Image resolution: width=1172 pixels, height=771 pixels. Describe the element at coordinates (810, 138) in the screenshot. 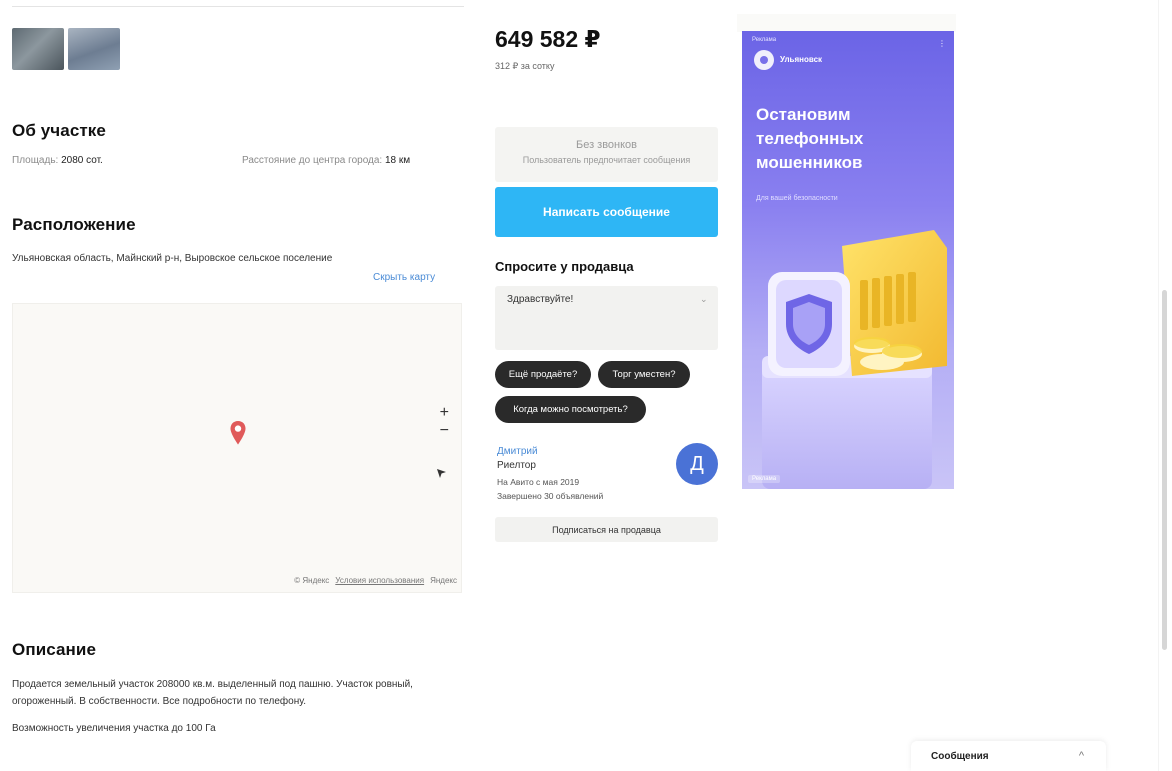

I see `ad-headline: Остановим телефонных мошенников` at that location.